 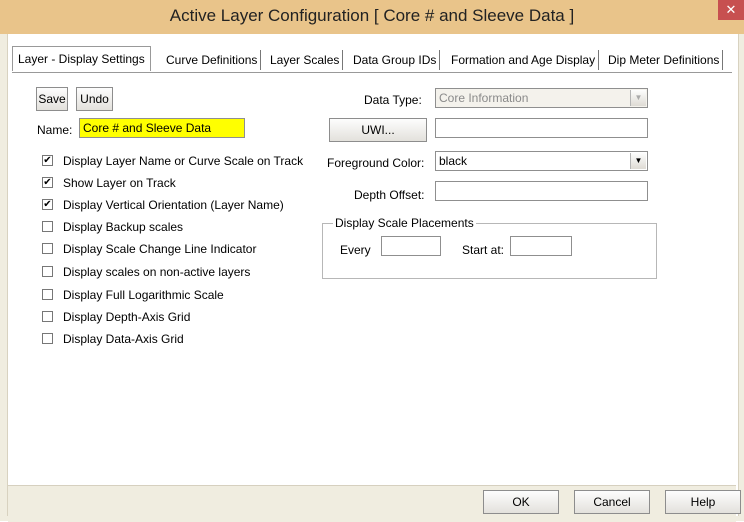 What do you see at coordinates (541, 191) in the screenshot?
I see `depth-offset-field` at bounding box center [541, 191].